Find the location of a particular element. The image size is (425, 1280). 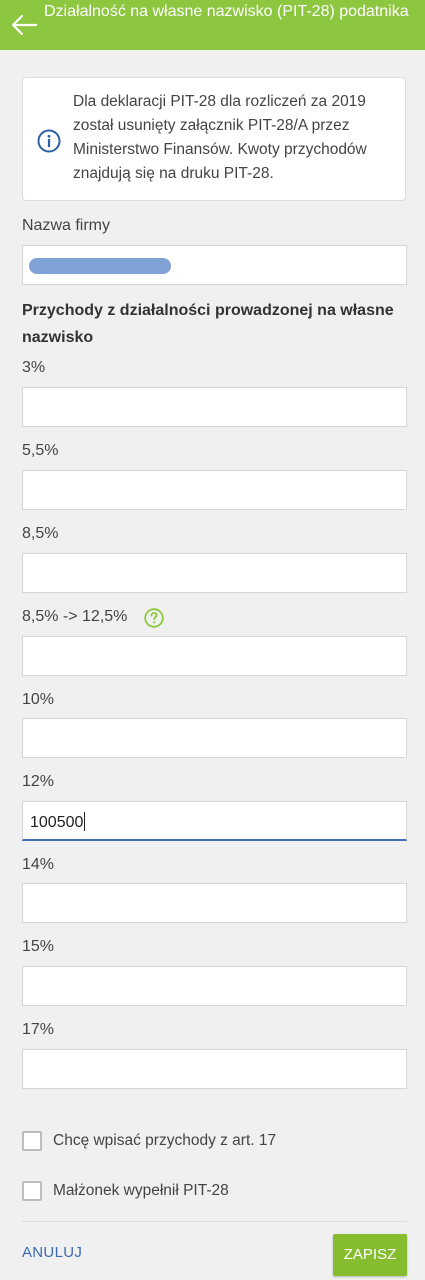

rate-label-14: 14% is located at coordinates (38, 864).